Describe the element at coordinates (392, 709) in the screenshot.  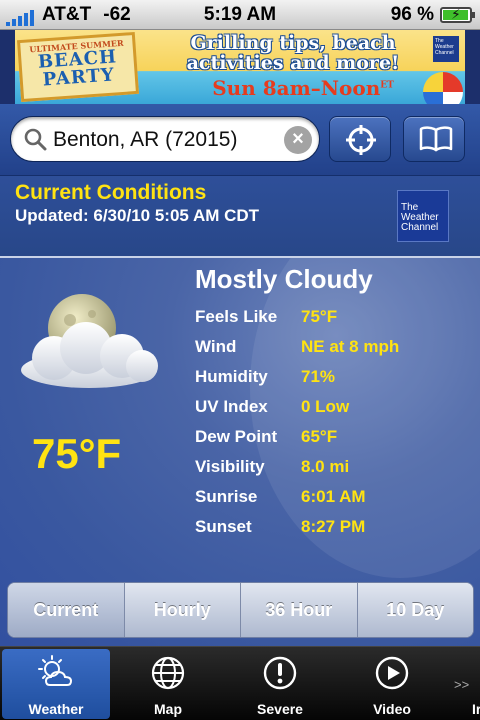
I see `tab-label: Video` at that location.